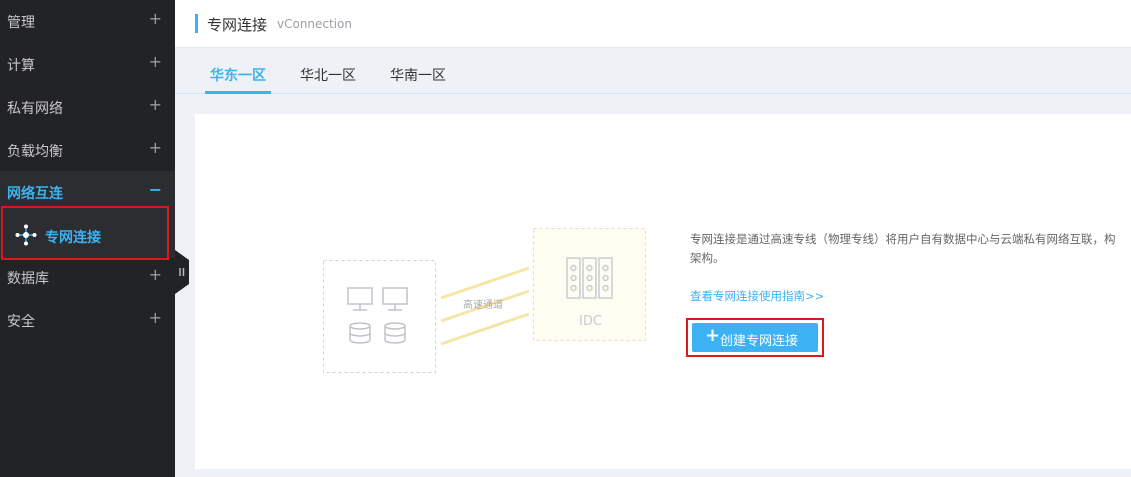 This screenshot has width=1131, height=477. Describe the element at coordinates (196, 23) in the screenshot. I see `title-accent-bar` at that location.